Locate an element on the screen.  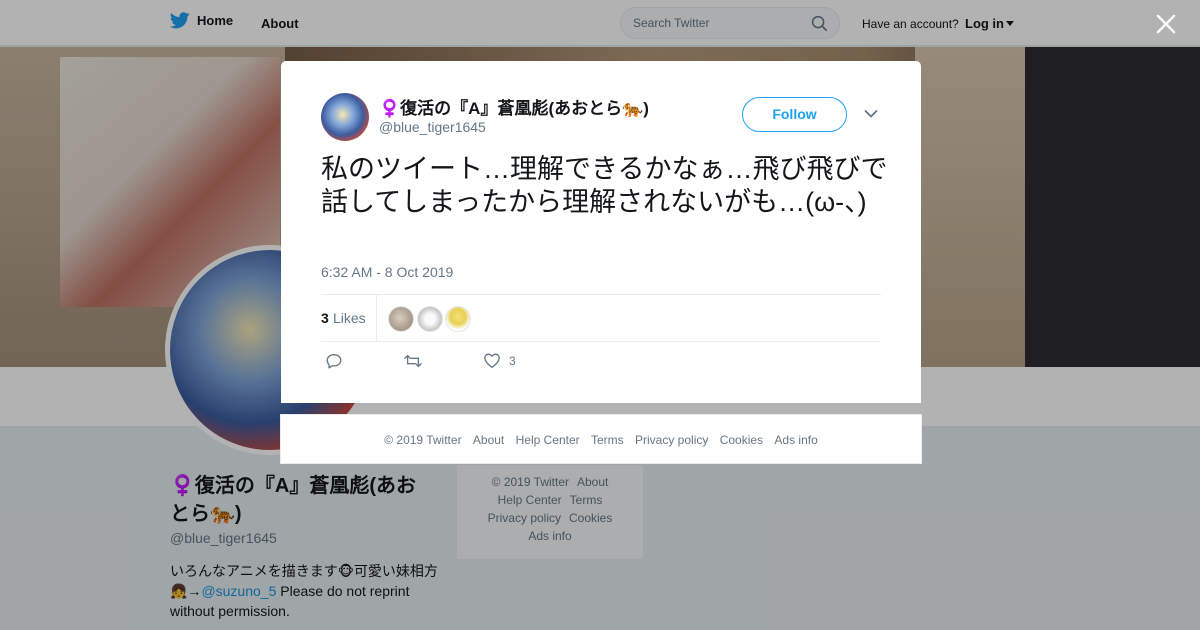
footer-copyright: © 2019 Twitter is located at coordinates (423, 440).